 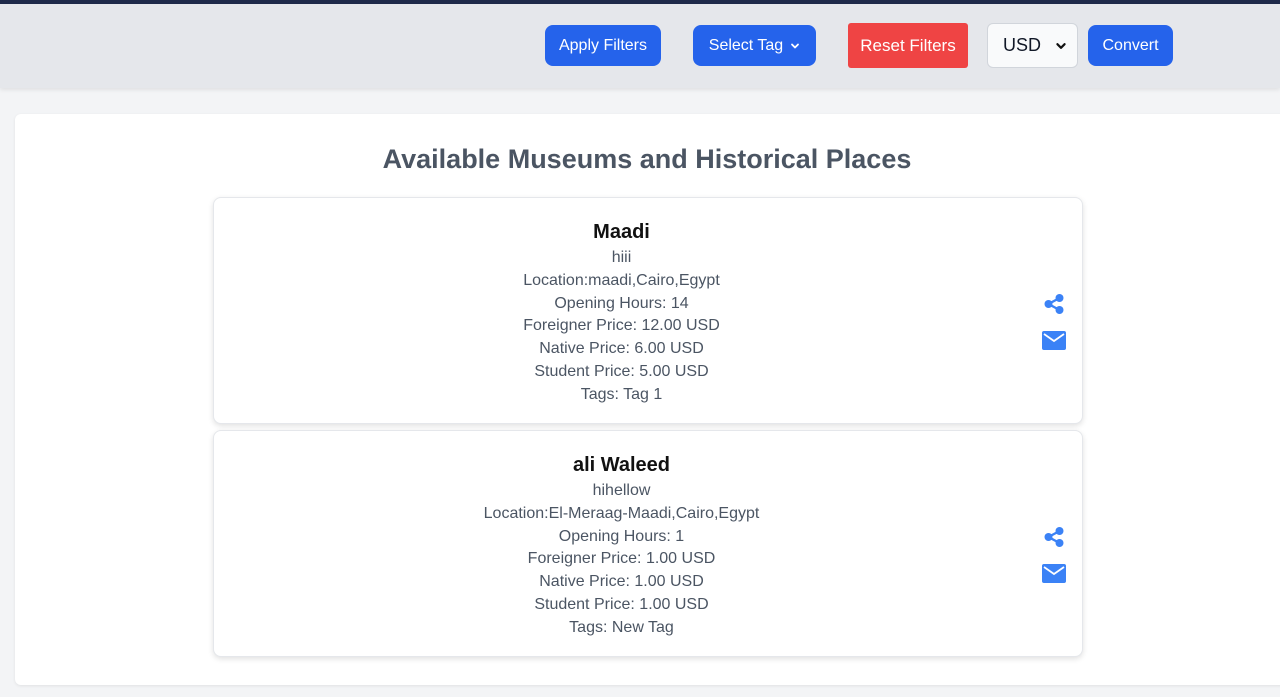 I want to click on place-native-price: Native Price: 1.00 USD, so click(x=621, y=582).